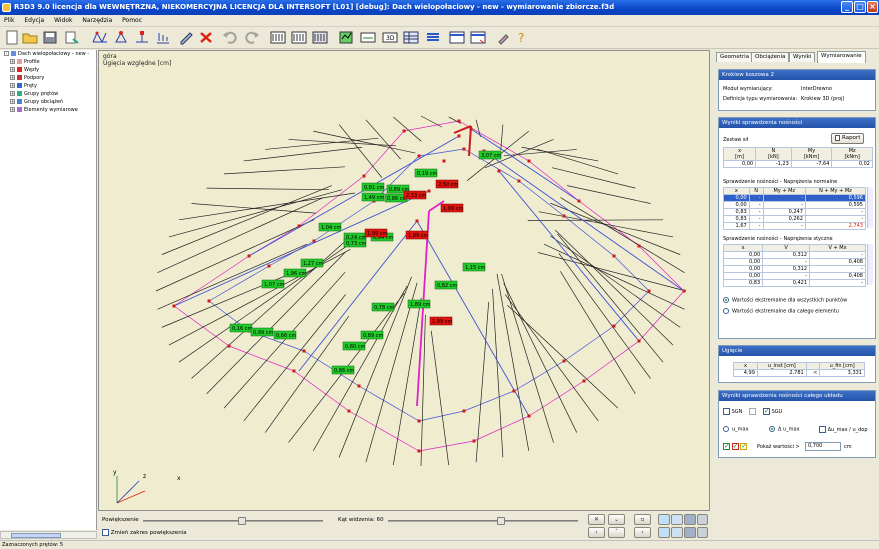 This screenshot has width=879, height=549. What do you see at coordinates (847, 7) in the screenshot?
I see `minimize-button: _` at bounding box center [847, 7].